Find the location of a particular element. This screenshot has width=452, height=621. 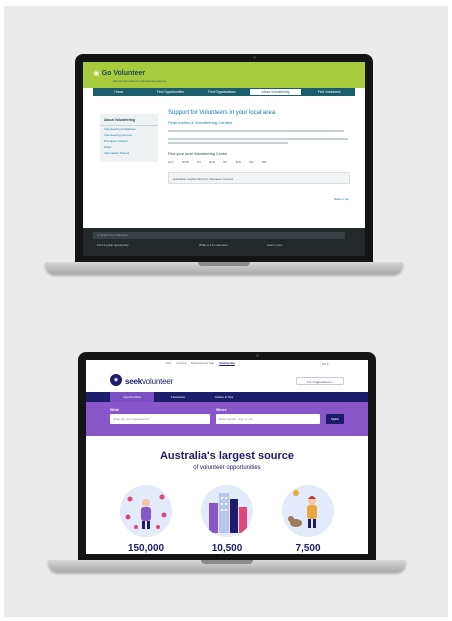

person-pins-icon is located at coordinates (146, 511).